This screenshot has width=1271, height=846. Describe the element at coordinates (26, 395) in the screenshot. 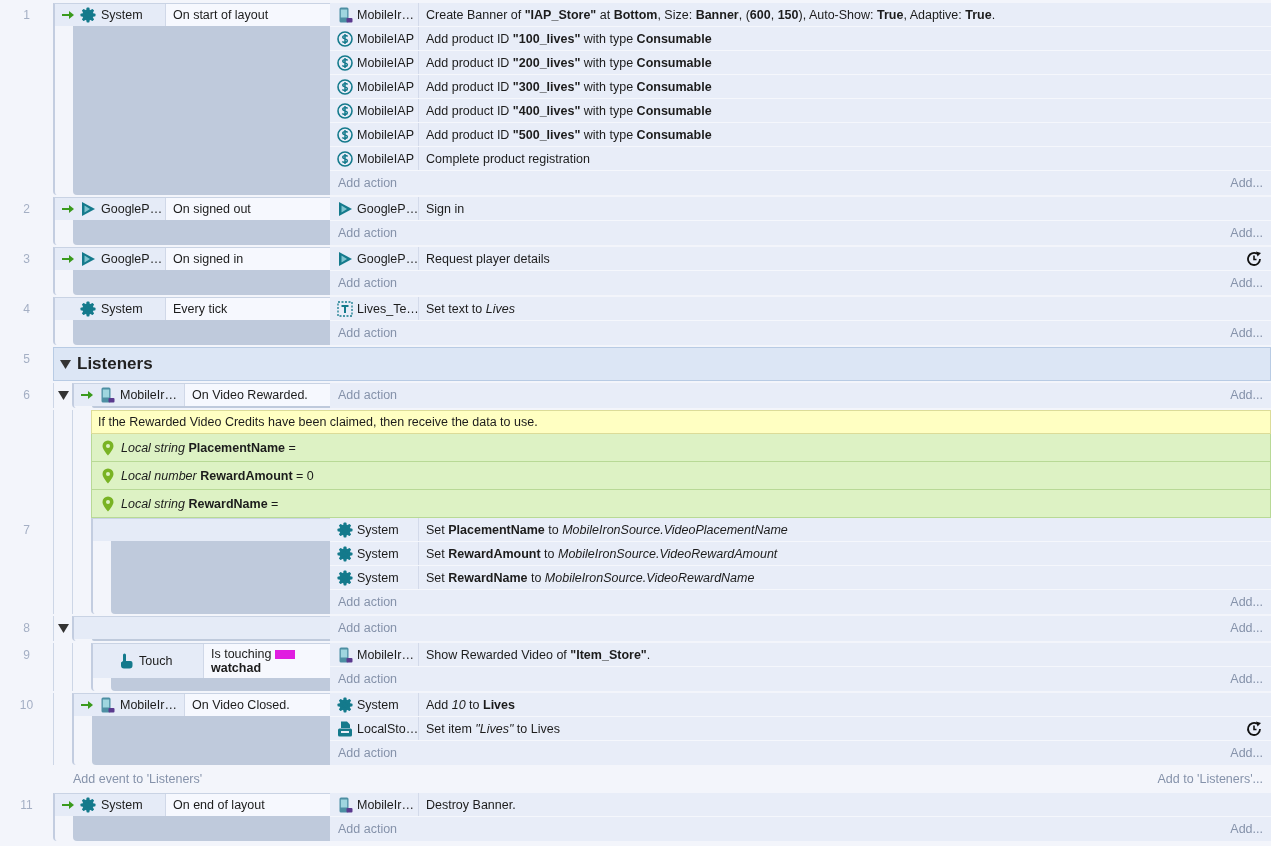

I see `line-number: 6` at that location.